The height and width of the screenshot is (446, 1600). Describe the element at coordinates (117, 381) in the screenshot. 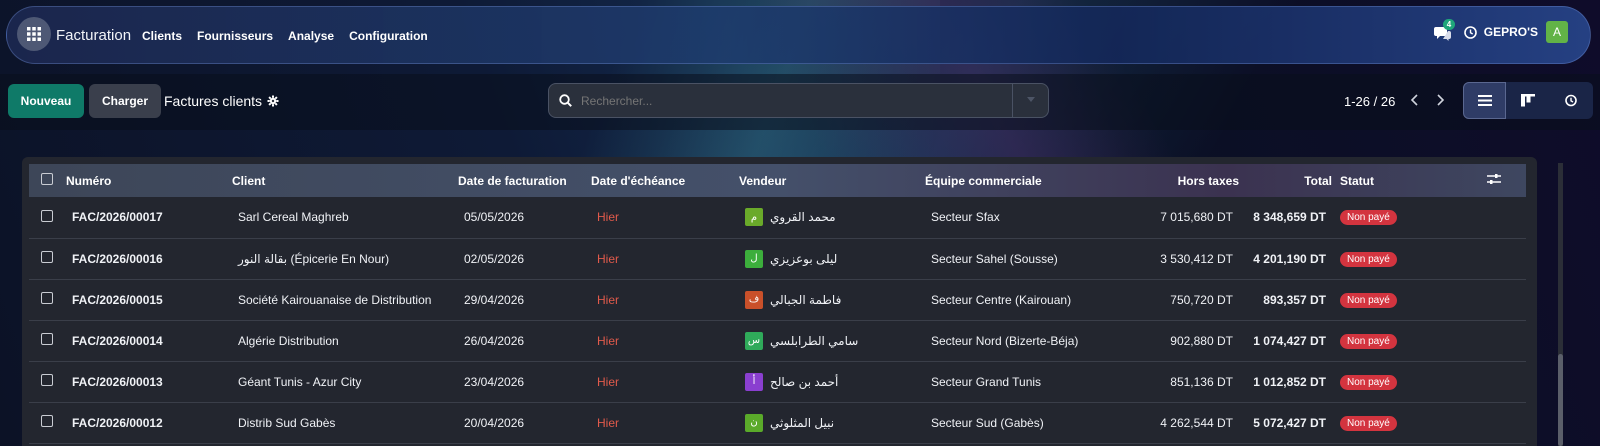

I see `invoice-number: FAC/2026/00013` at that location.